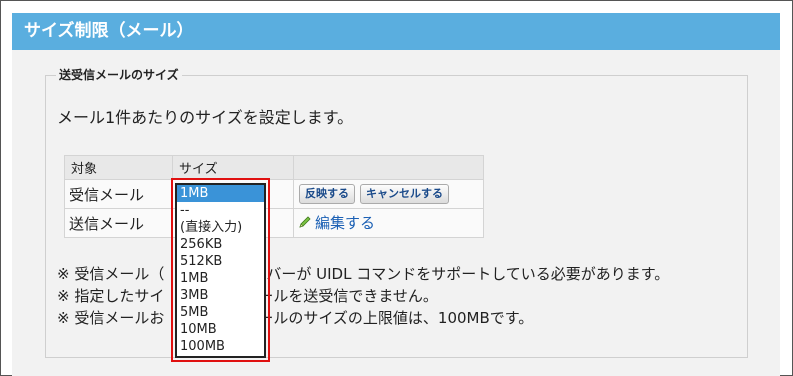  I want to click on note-item: ※ 指定したサイ ールを送受信できません。, so click(363, 296).